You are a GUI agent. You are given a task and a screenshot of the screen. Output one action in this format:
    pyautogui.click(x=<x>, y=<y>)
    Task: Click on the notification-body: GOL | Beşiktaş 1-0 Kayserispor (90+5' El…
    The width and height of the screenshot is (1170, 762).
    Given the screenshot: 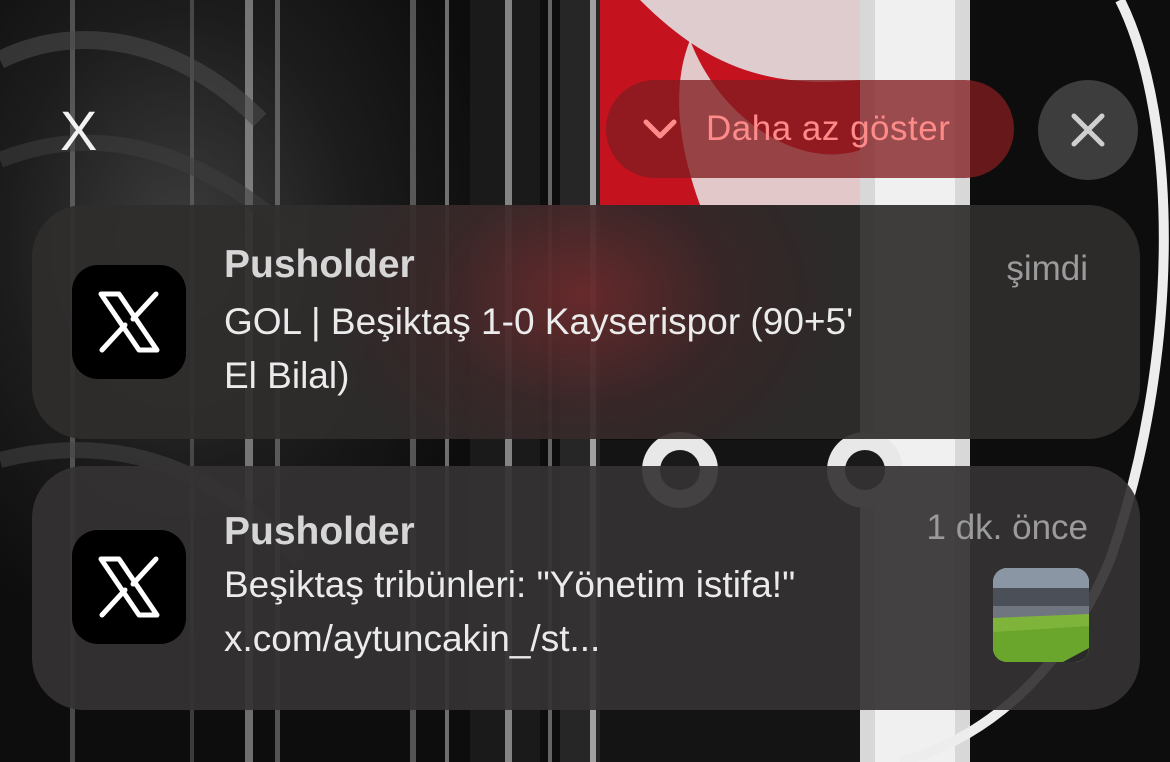 What is the action you would take?
    pyautogui.click(x=634, y=349)
    